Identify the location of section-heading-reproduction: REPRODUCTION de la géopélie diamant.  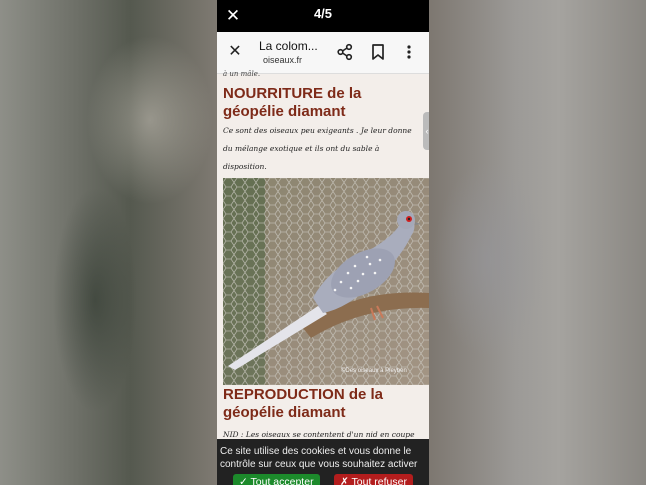
(303, 404).